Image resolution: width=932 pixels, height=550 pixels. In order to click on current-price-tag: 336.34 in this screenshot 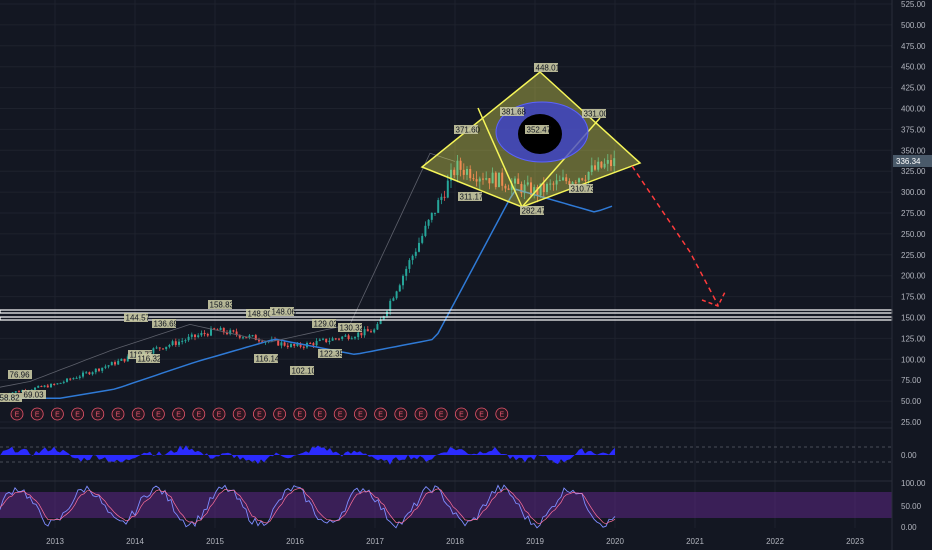, I will do `click(912, 161)`.